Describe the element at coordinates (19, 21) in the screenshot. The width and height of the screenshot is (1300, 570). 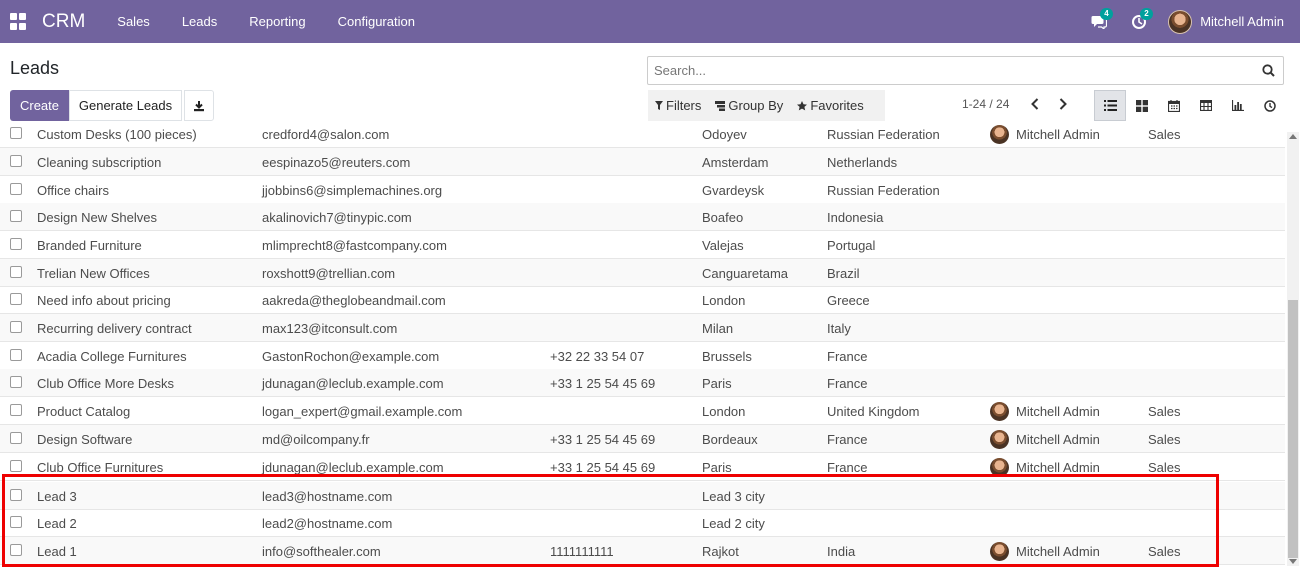
I see `app-grid-icon` at that location.